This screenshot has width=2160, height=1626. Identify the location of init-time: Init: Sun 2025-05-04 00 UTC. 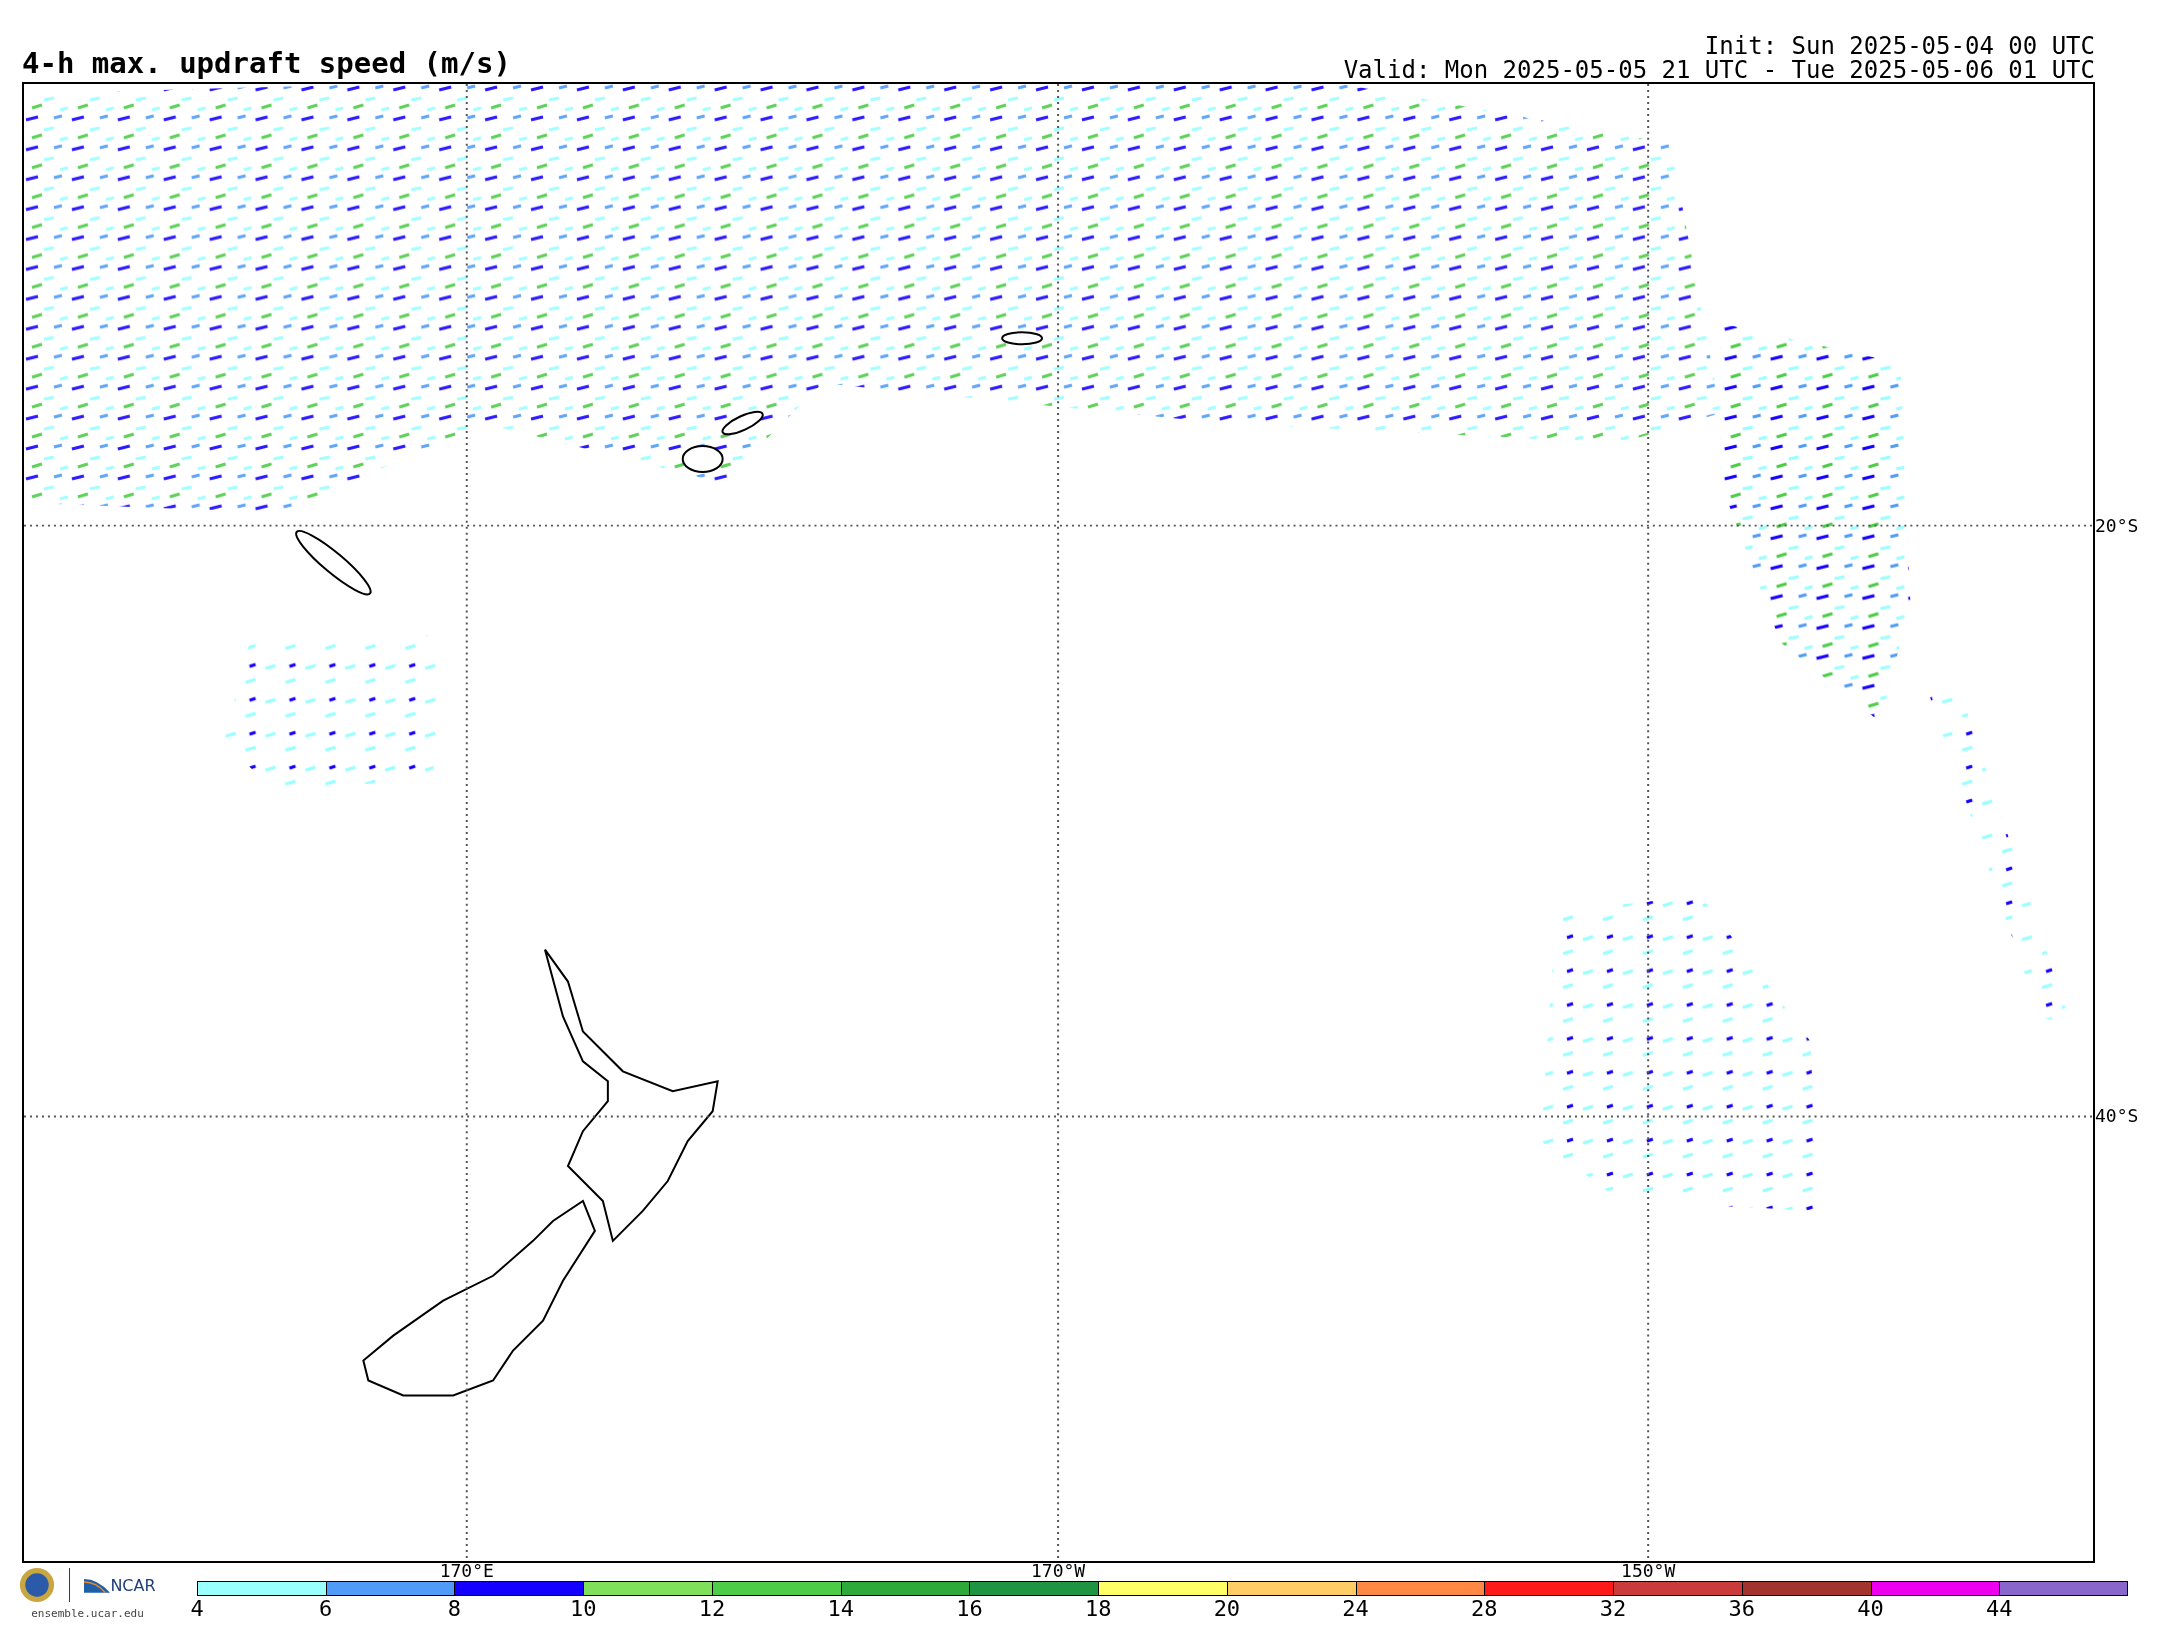
(1899, 46).